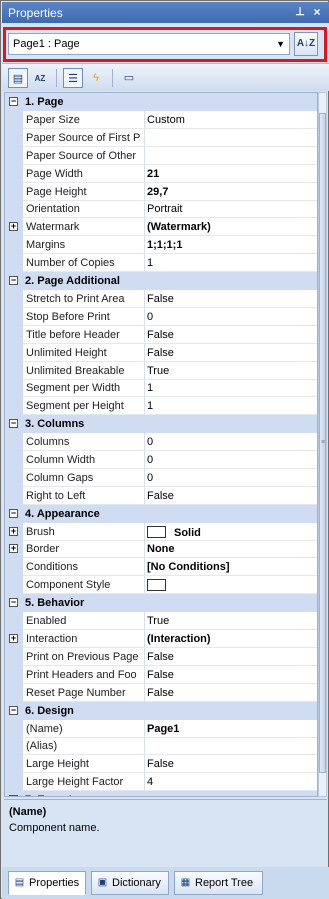  I want to click on property-row: + Brush Solid, so click(161, 532).